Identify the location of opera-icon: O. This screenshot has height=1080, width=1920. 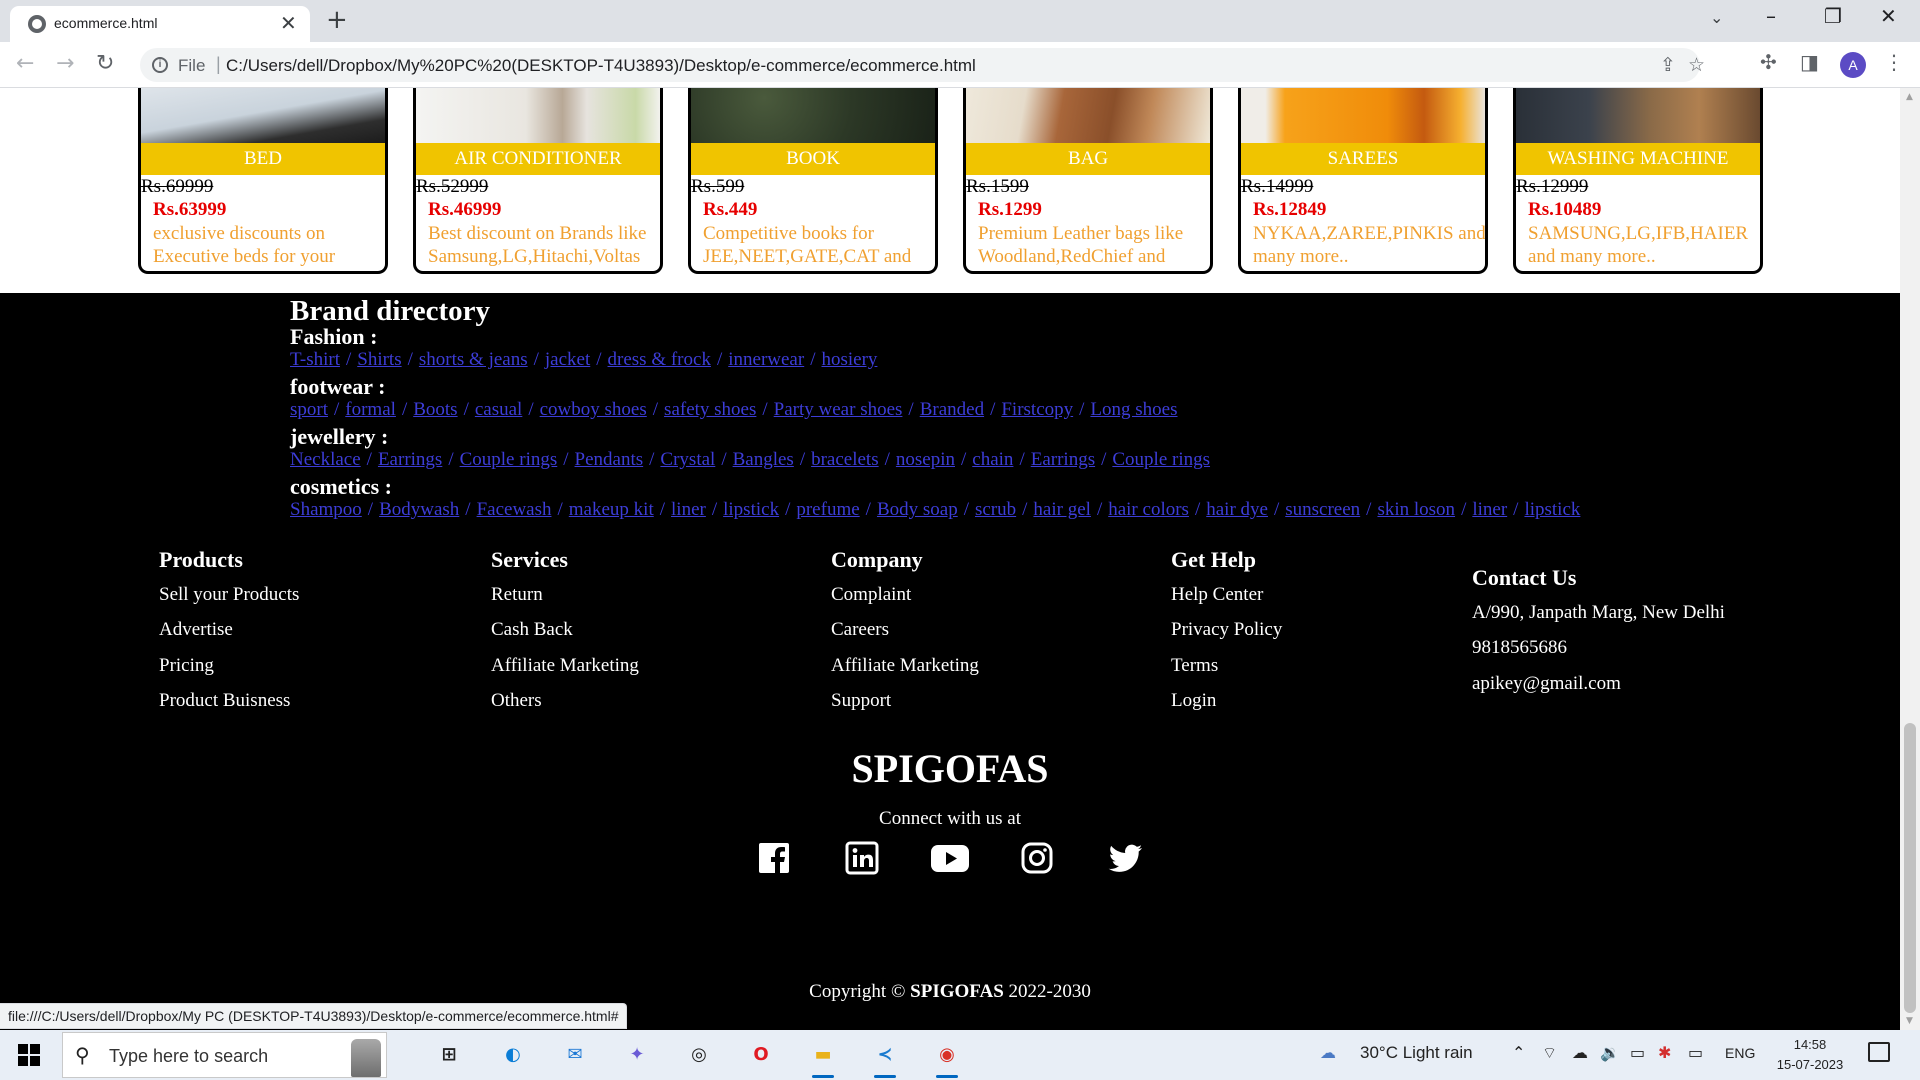
(761, 1055).